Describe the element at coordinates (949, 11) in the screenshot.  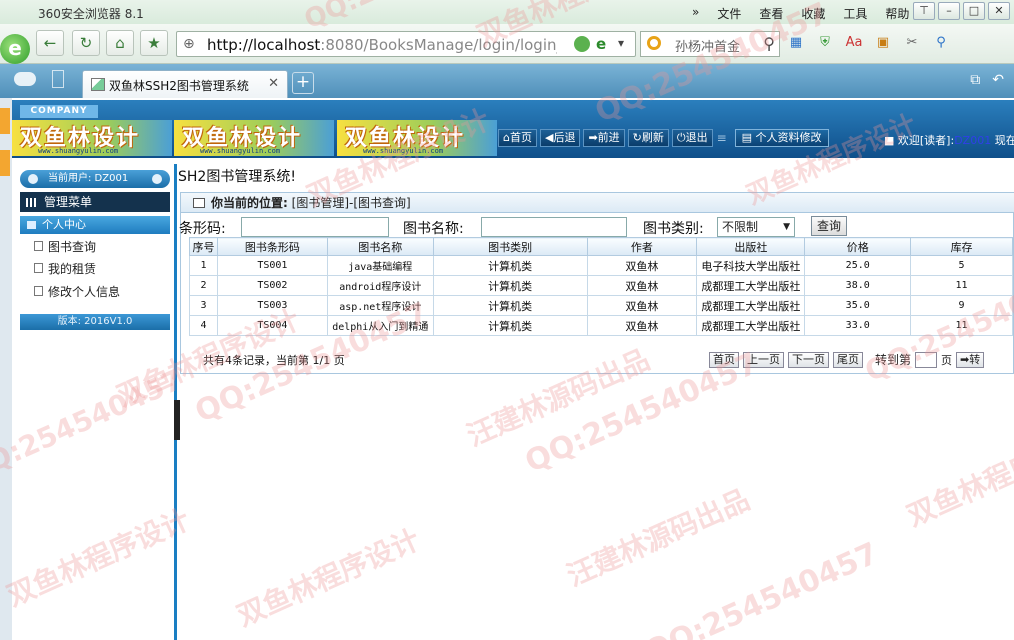
I see `minimize-button: –` at that location.